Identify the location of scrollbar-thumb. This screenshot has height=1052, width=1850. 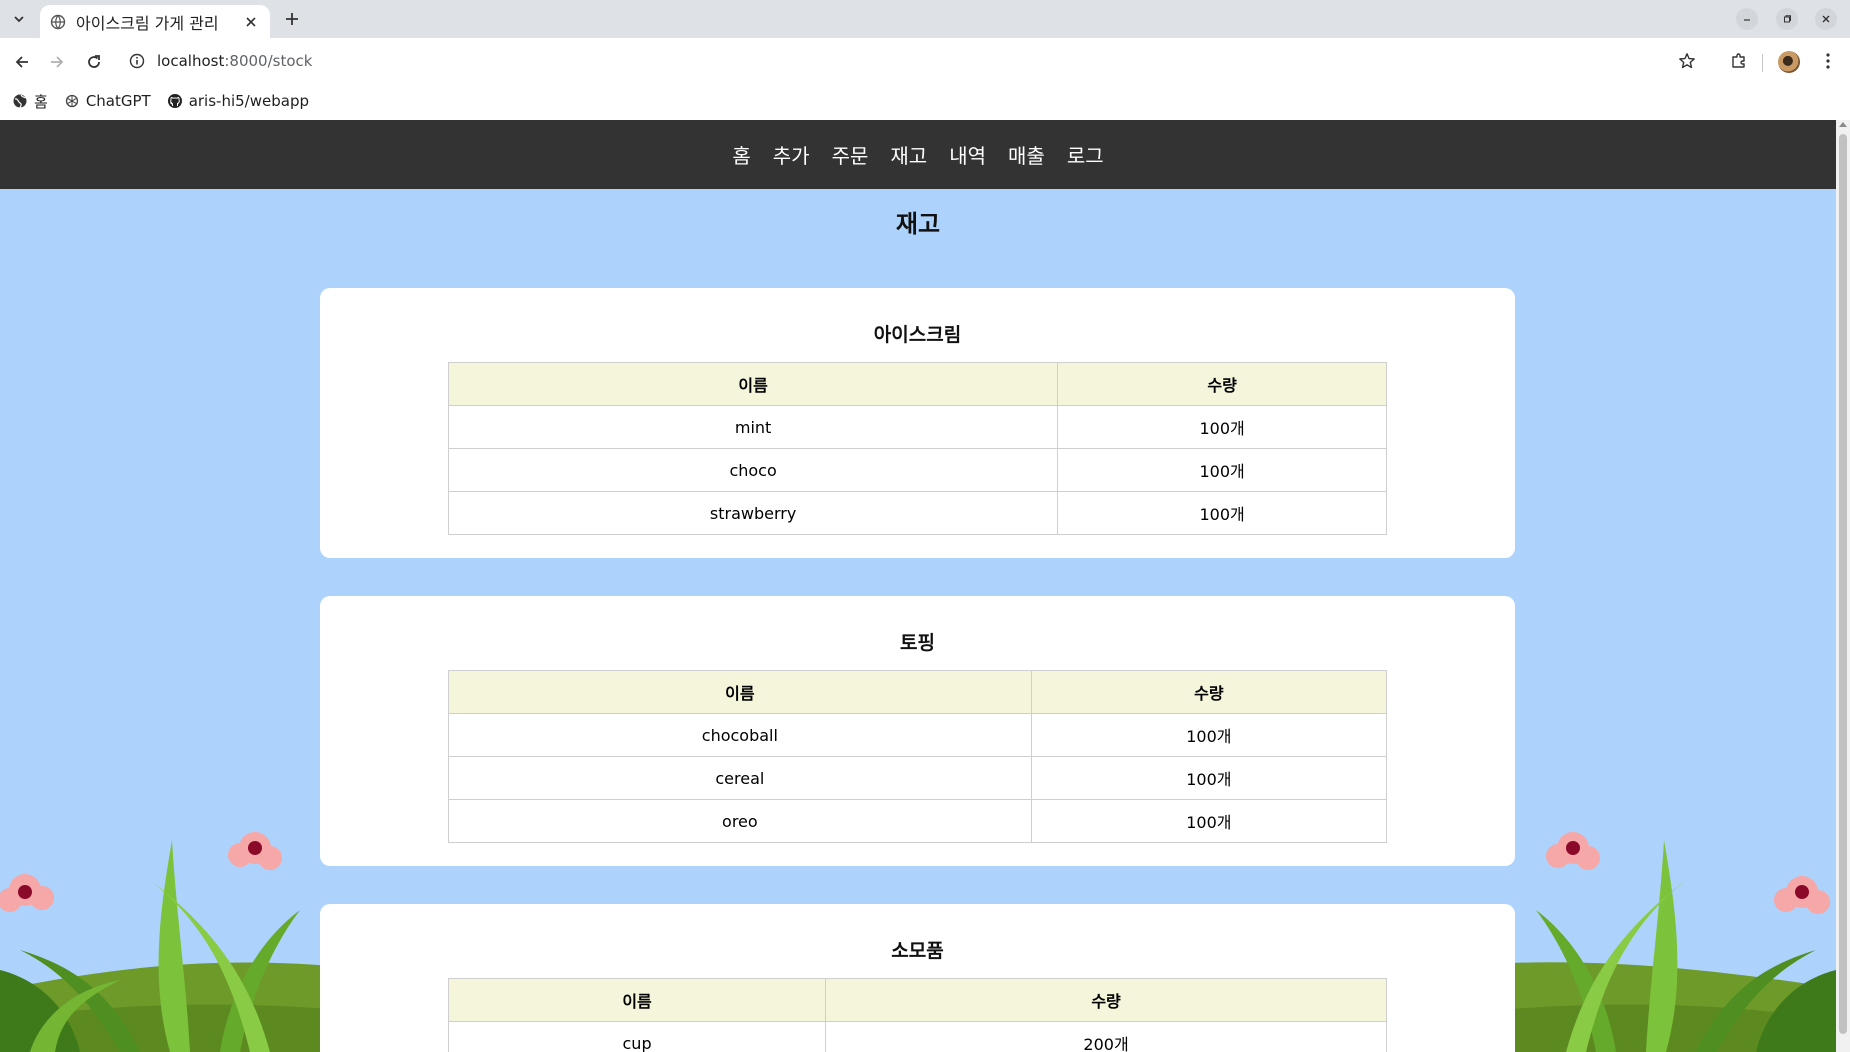
(1843, 584).